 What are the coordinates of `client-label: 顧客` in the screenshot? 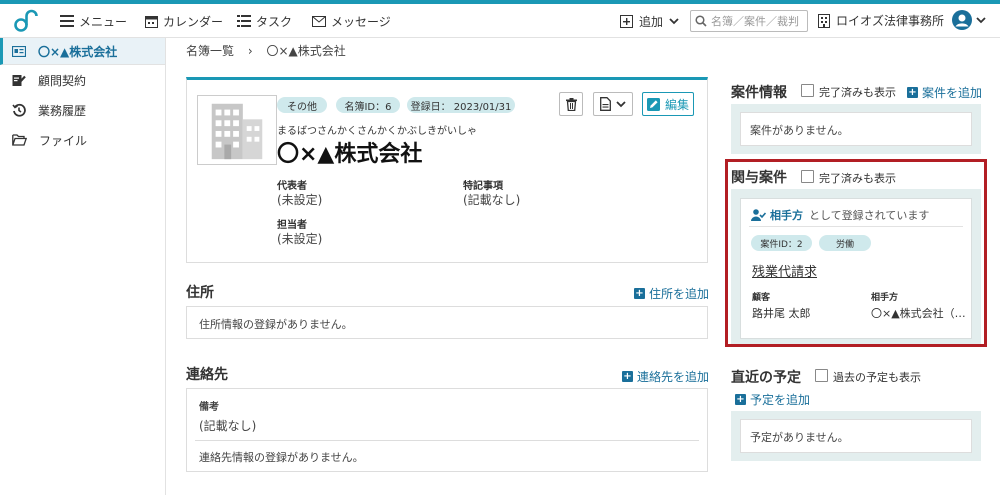 It's located at (761, 298).